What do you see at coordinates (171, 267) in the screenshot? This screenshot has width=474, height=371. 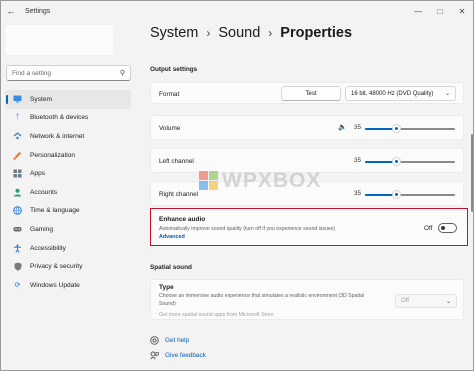 I see `section-title-spatial: Spatial sound` at bounding box center [171, 267].